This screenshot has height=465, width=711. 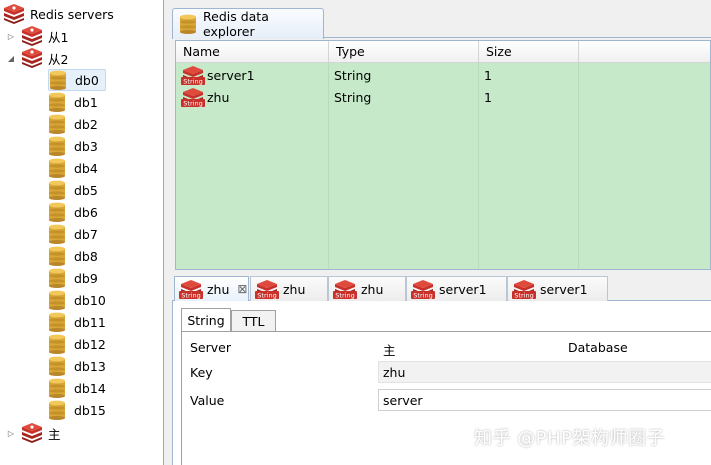 I want to click on tree-db-db0: db0, so click(x=77, y=80).